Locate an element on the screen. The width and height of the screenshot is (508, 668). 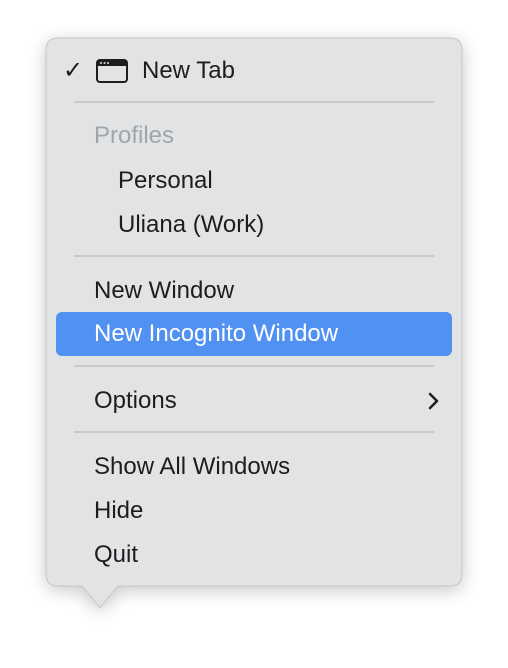
menu-item-show-all-windows: Show All Windows is located at coordinates (254, 467).